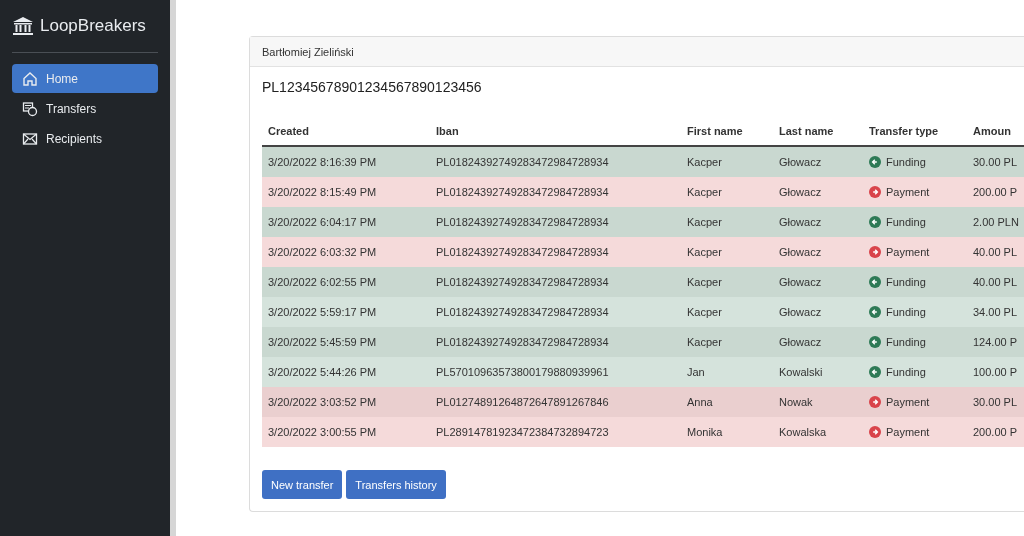 The width and height of the screenshot is (1024, 536). Describe the element at coordinates (995, 372) in the screenshot. I see `table-cell: 100.00 P` at that location.